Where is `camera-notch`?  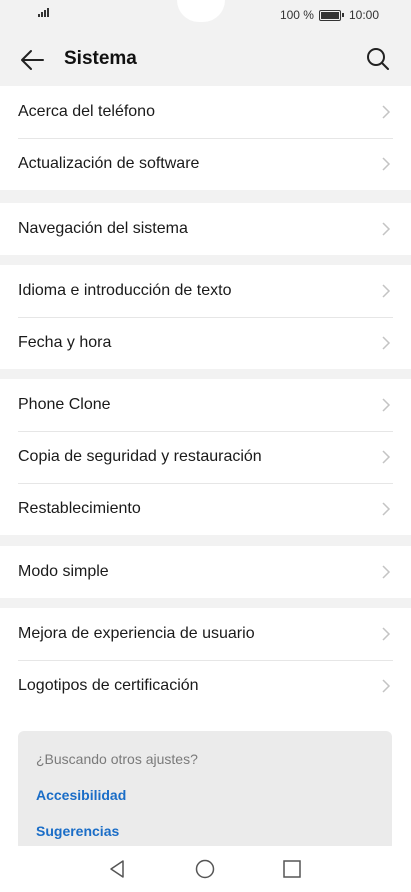
camera-notch is located at coordinates (201, 11).